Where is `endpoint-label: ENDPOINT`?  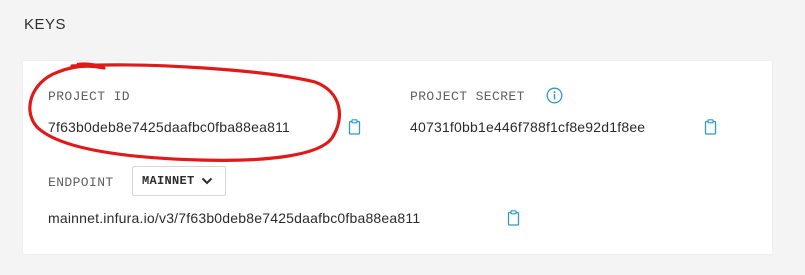 endpoint-label: ENDPOINT is located at coordinates (81, 182).